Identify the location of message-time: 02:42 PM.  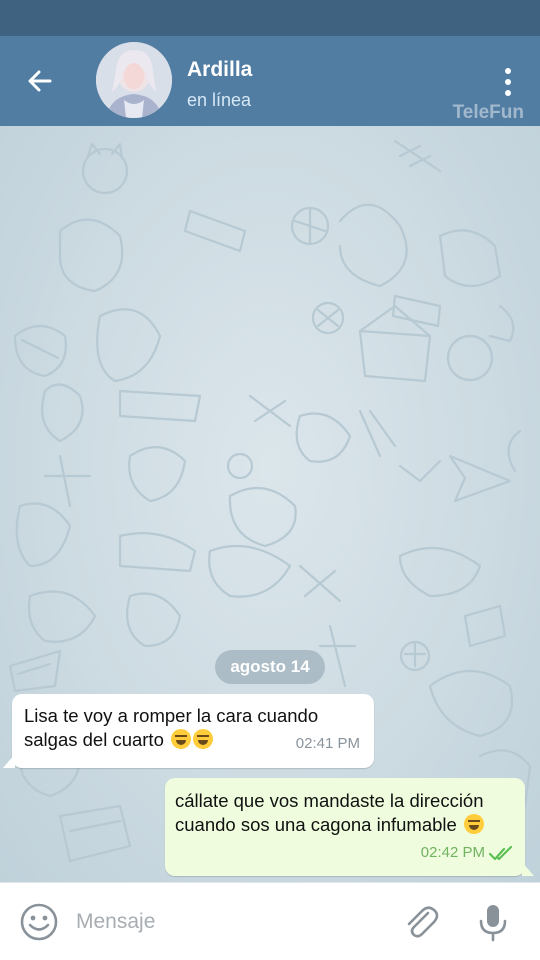
(452, 852).